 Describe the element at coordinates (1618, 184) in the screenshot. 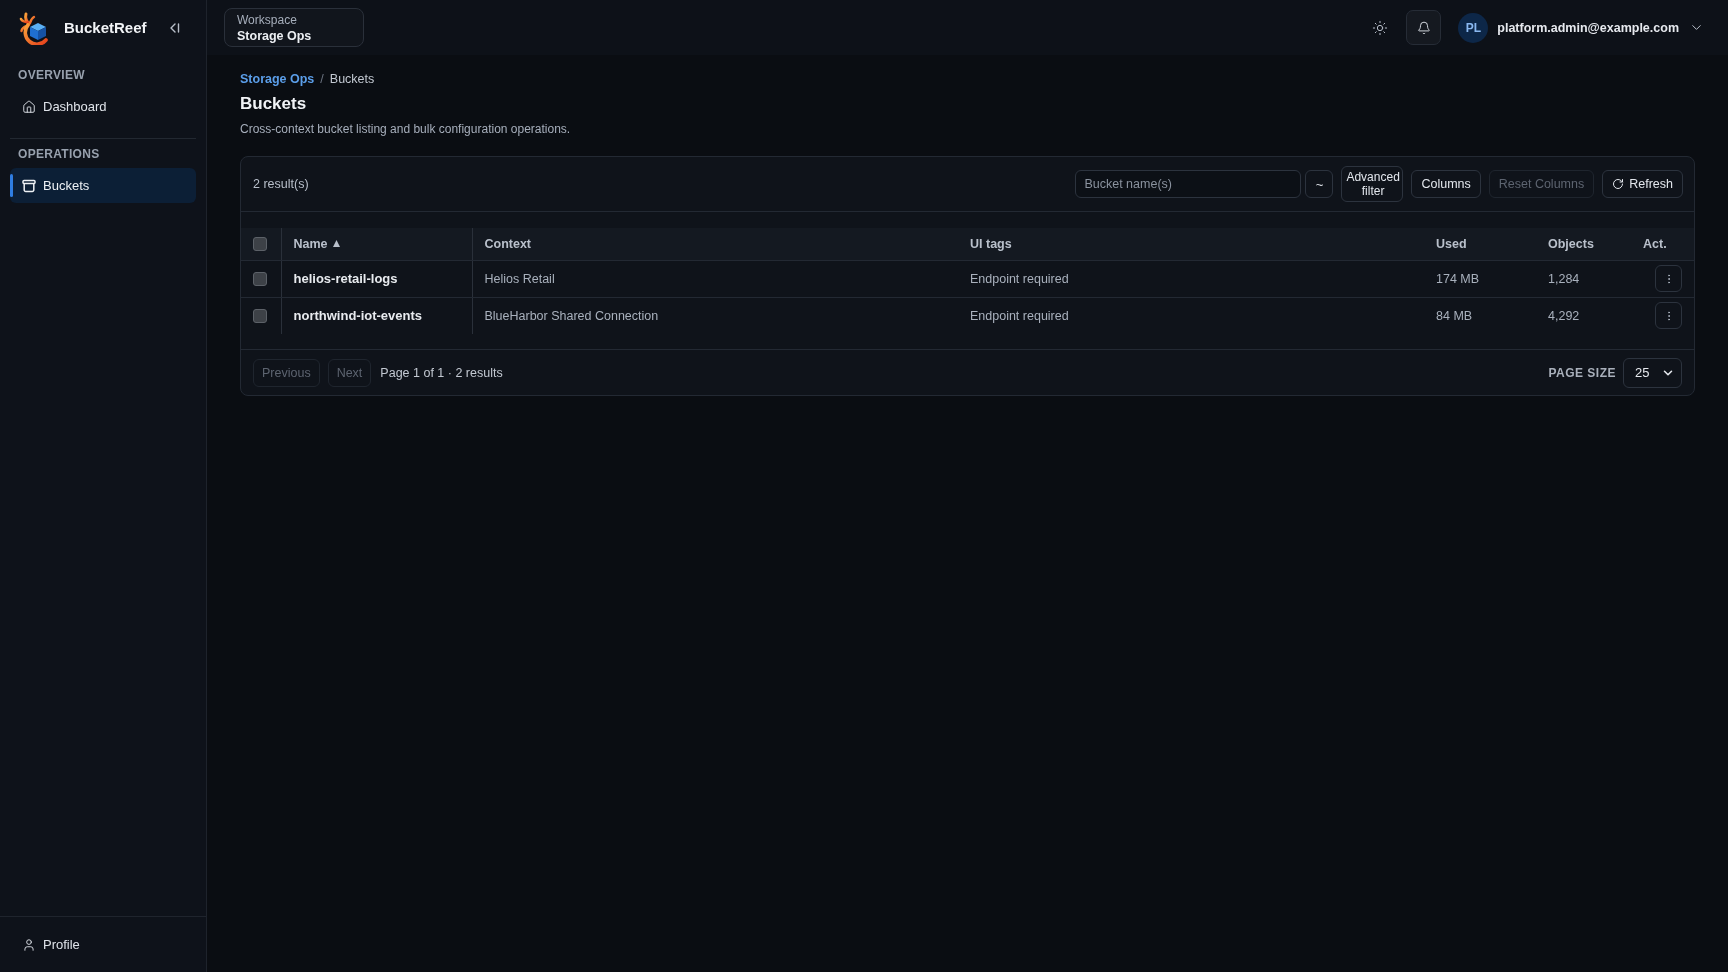

I see `refresh-icon` at that location.